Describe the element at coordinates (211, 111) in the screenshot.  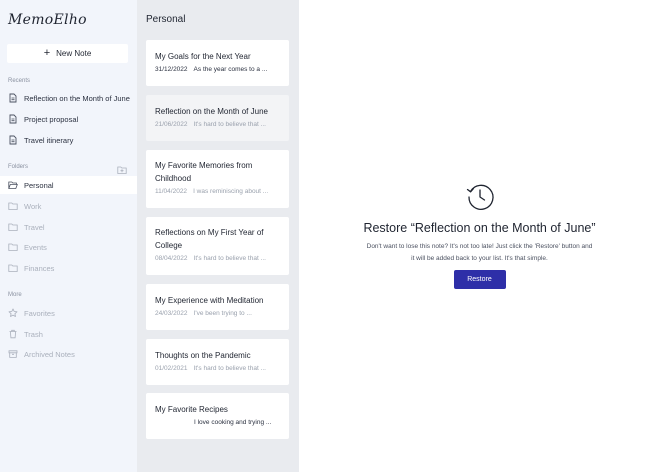
I see `note-title: Reflection on the Month of June` at that location.